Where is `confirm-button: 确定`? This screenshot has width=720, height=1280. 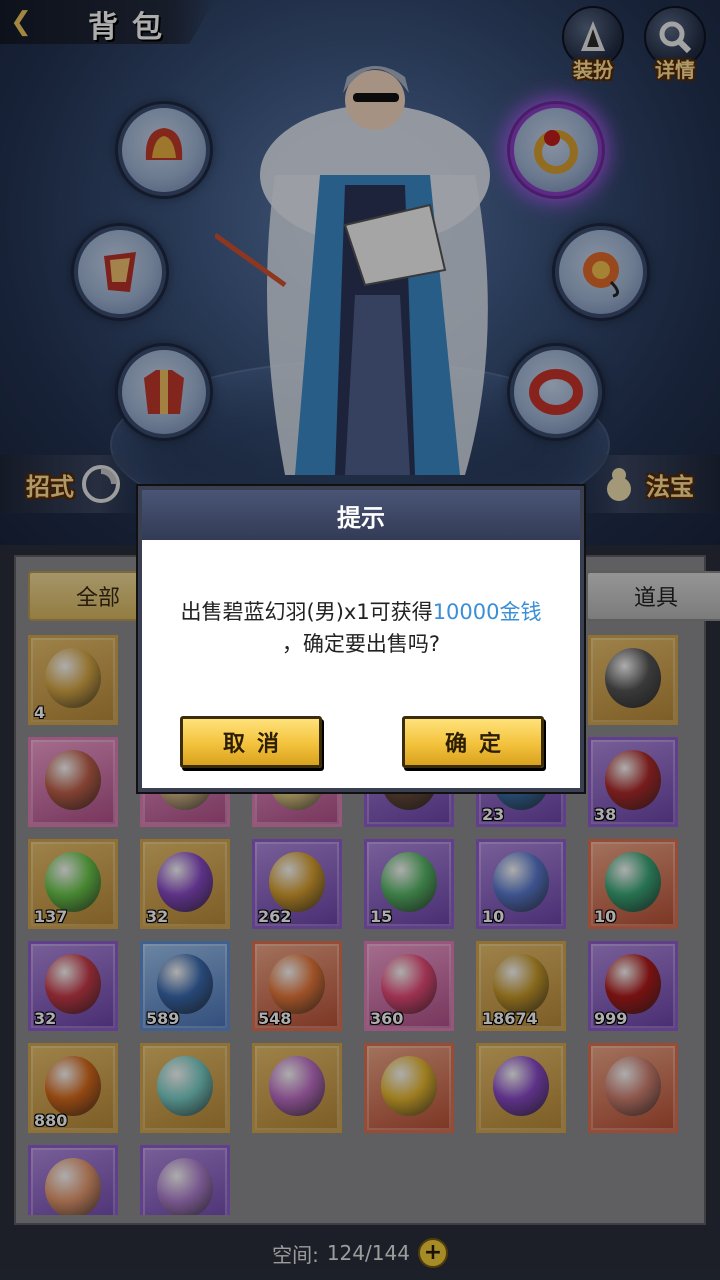
confirm-button: 确定 is located at coordinates (473, 742).